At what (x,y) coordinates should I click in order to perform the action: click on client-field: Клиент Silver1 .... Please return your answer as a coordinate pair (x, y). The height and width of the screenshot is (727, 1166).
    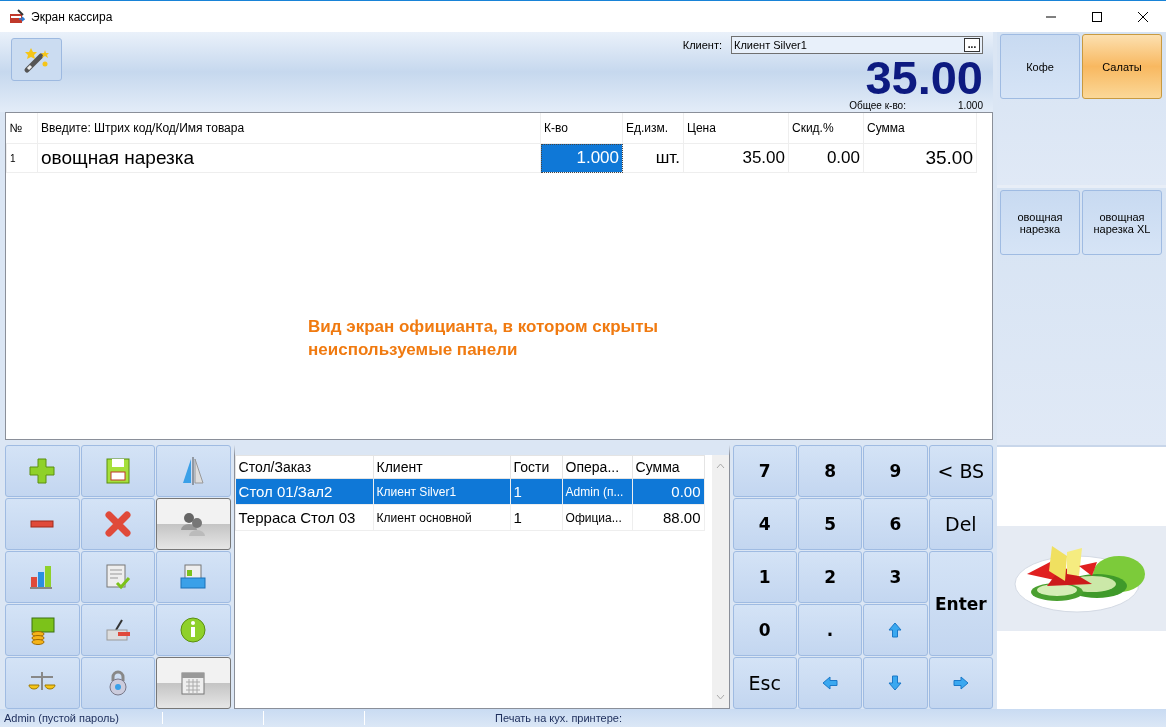
    Looking at the image, I should click on (857, 45).